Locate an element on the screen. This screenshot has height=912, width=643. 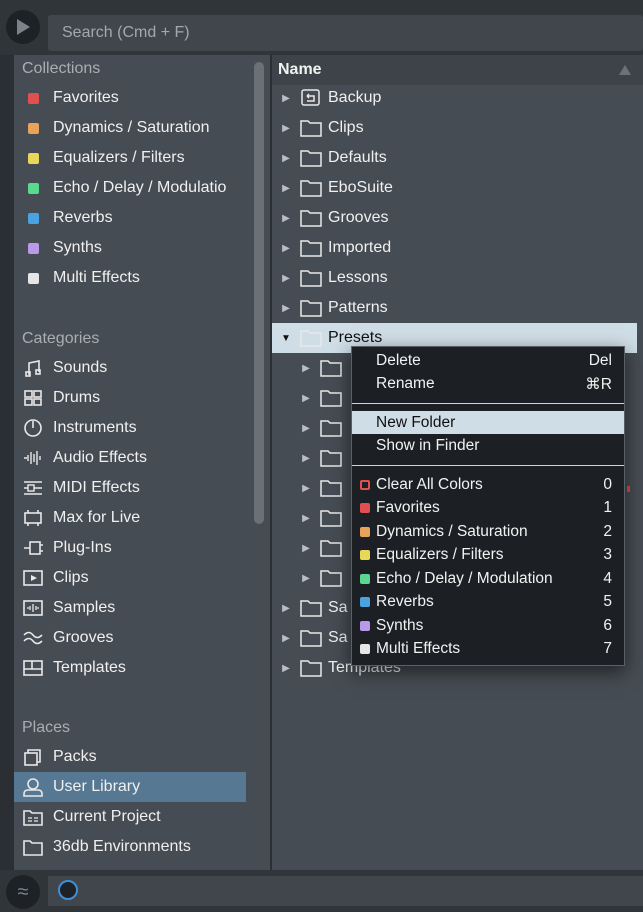
context-menu-item: Multi Effects 7 is located at coordinates (488, 649).